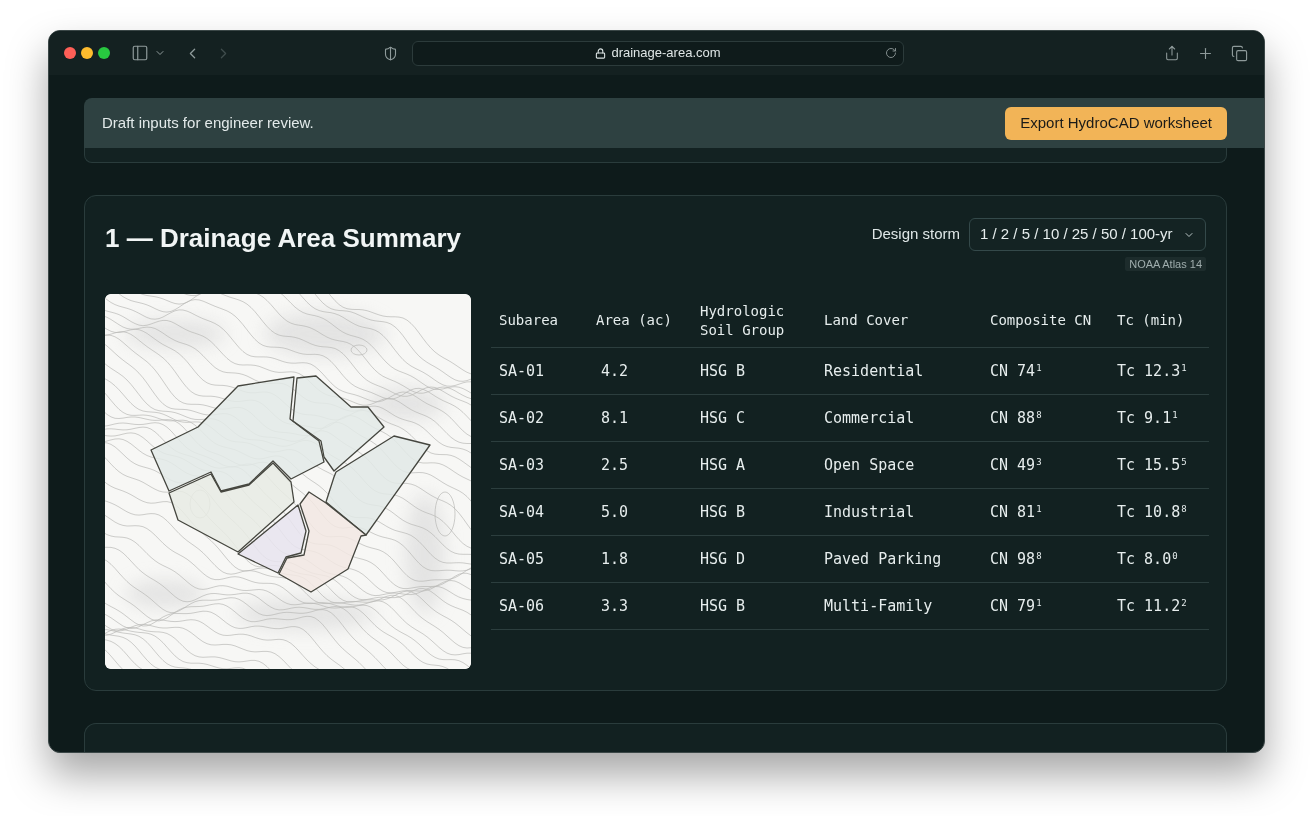  What do you see at coordinates (522, 371) in the screenshot?
I see `table-cell-text: SA-01` at bounding box center [522, 371].